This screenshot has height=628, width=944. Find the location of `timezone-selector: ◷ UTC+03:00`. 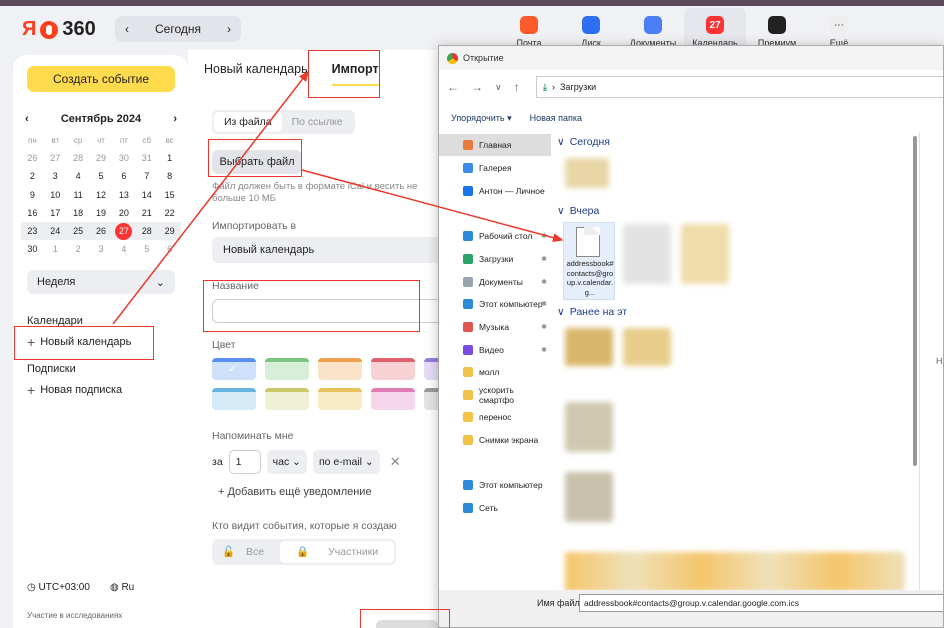

timezone-selector: ◷ UTC+03:00 is located at coordinates (58, 587).